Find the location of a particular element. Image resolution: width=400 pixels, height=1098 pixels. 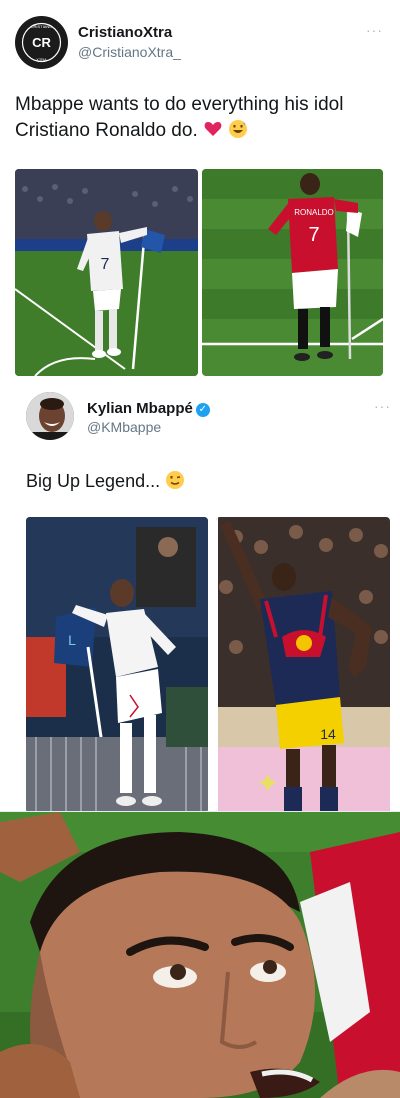

mbappe-shirt-number: 7 is located at coordinates (105, 264).